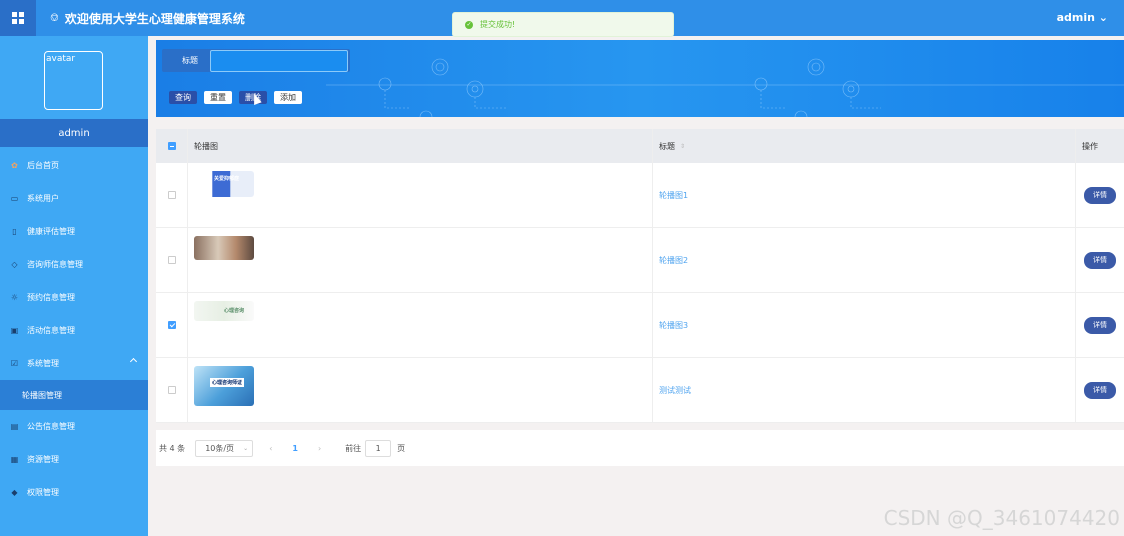  I want to click on archive-icon: ▦, so click(14, 459).